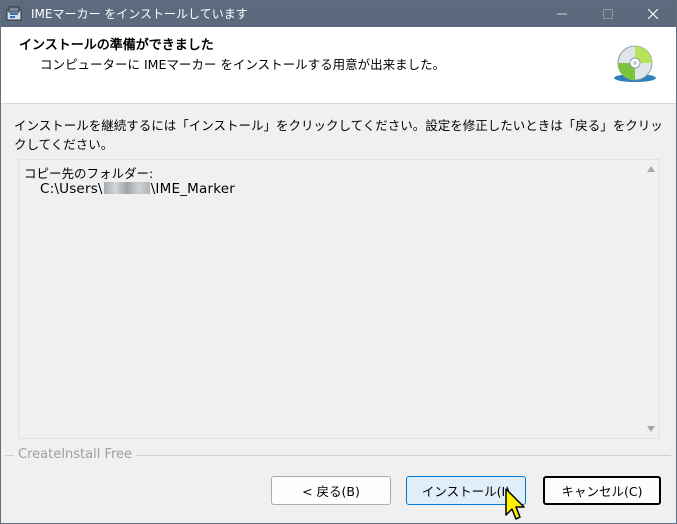 This screenshot has height=524, width=677. I want to click on cancel-button: キャンセル(C), so click(602, 490).